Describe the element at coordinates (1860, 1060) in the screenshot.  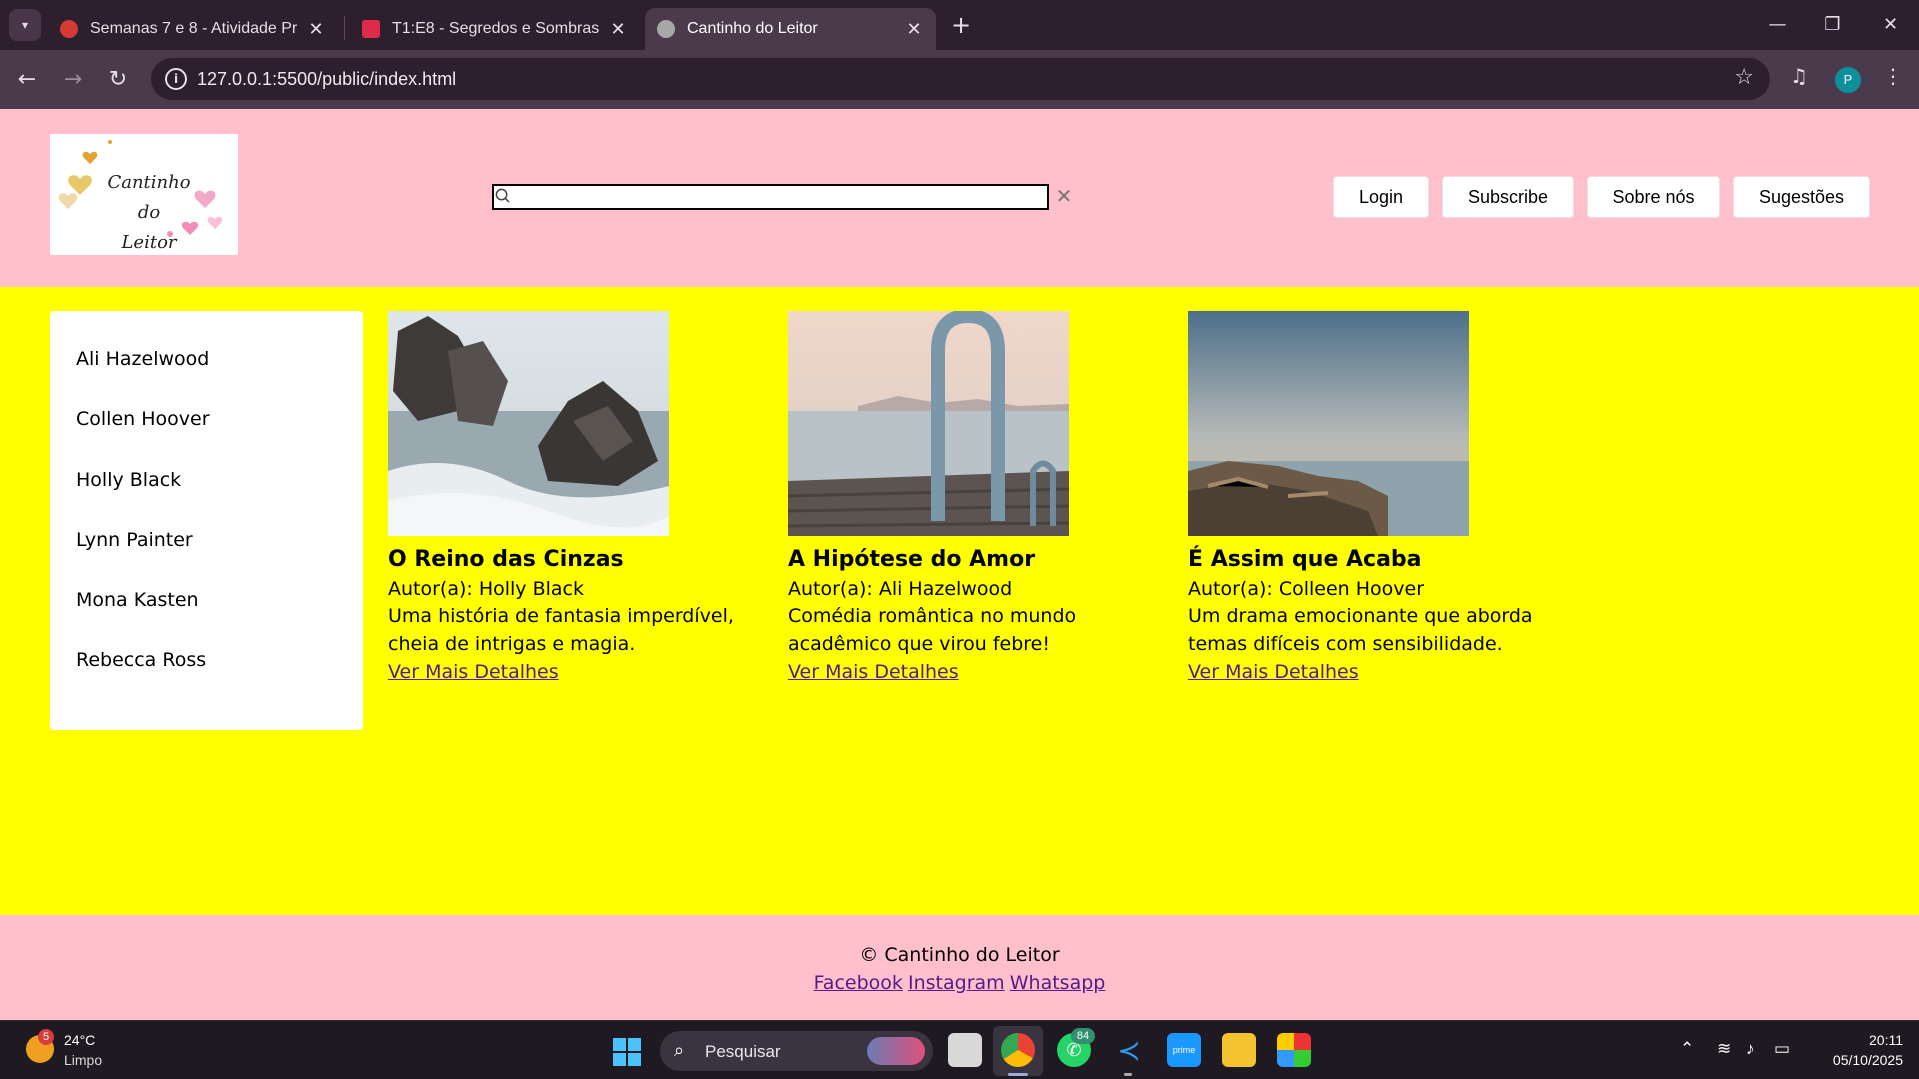
I see `clock-date: 05/10/2025` at that location.